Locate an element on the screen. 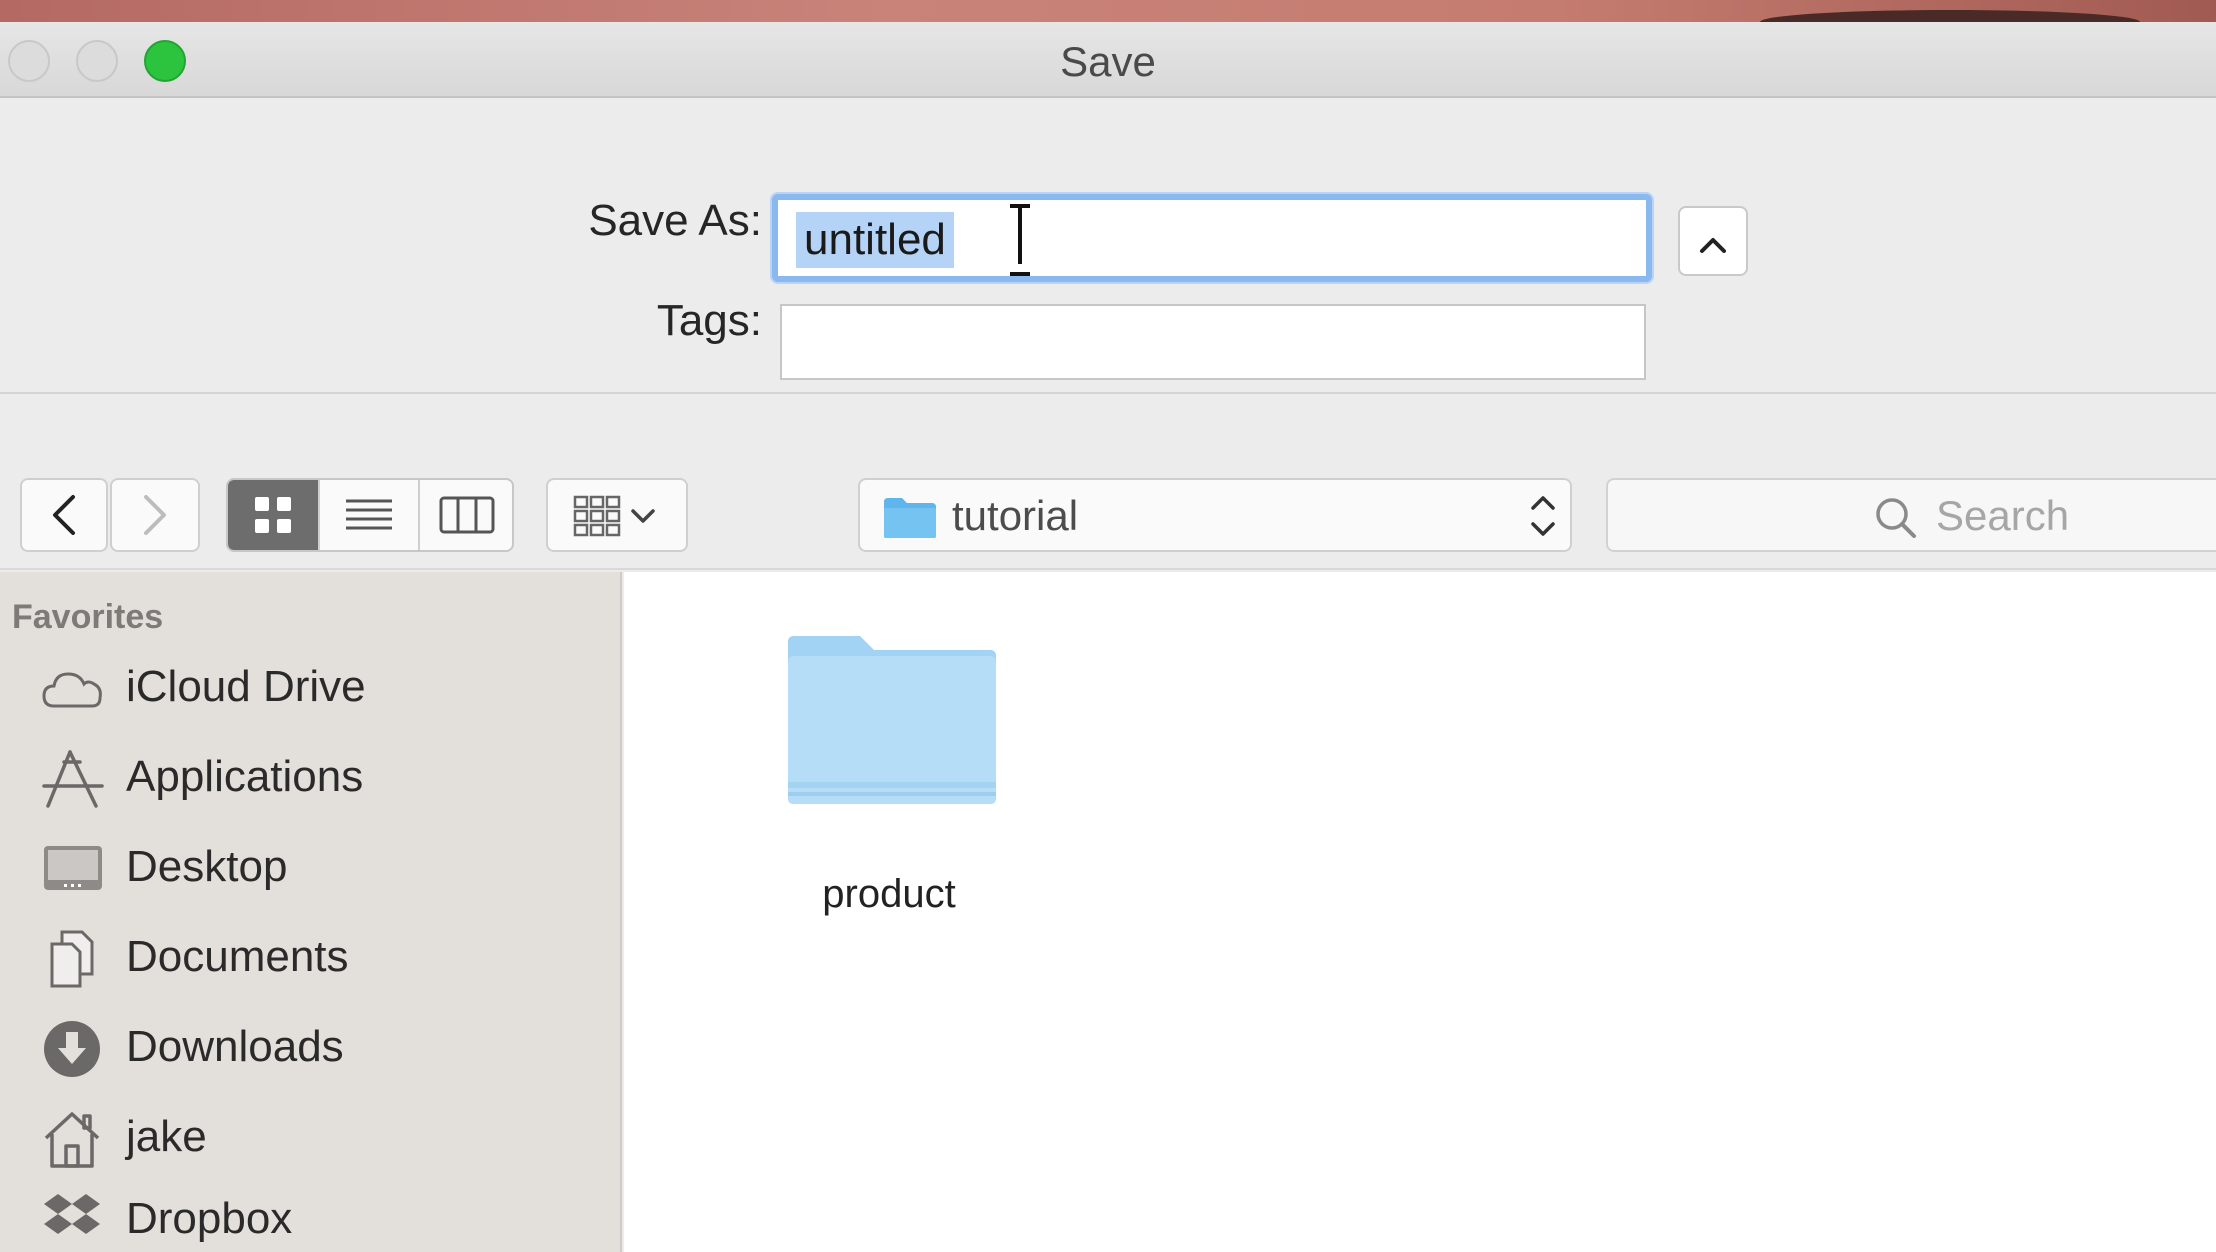  sidebar-section-favorites: Favorites is located at coordinates (88, 617).